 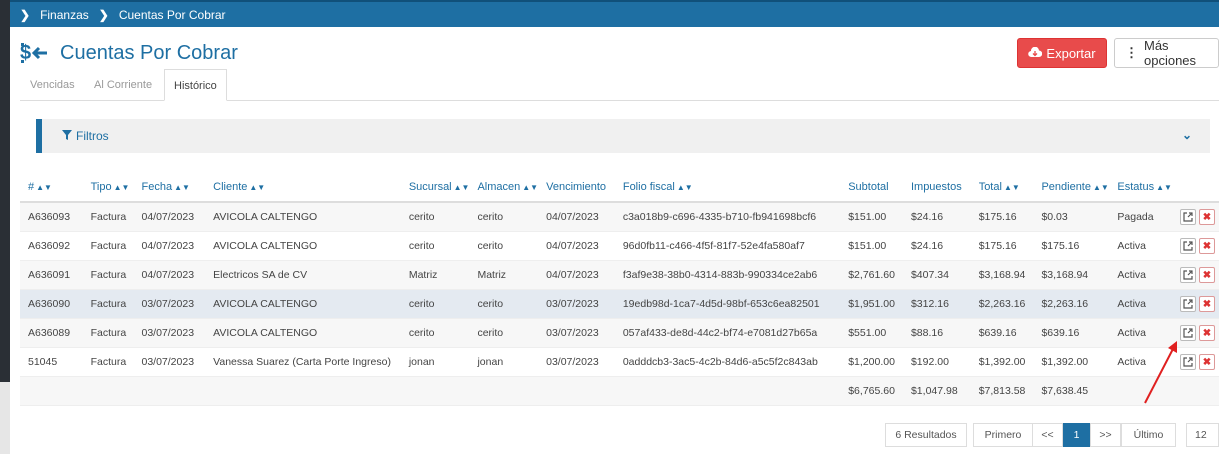 I want to click on cell-subtotal: $151.00, so click(x=871, y=217).